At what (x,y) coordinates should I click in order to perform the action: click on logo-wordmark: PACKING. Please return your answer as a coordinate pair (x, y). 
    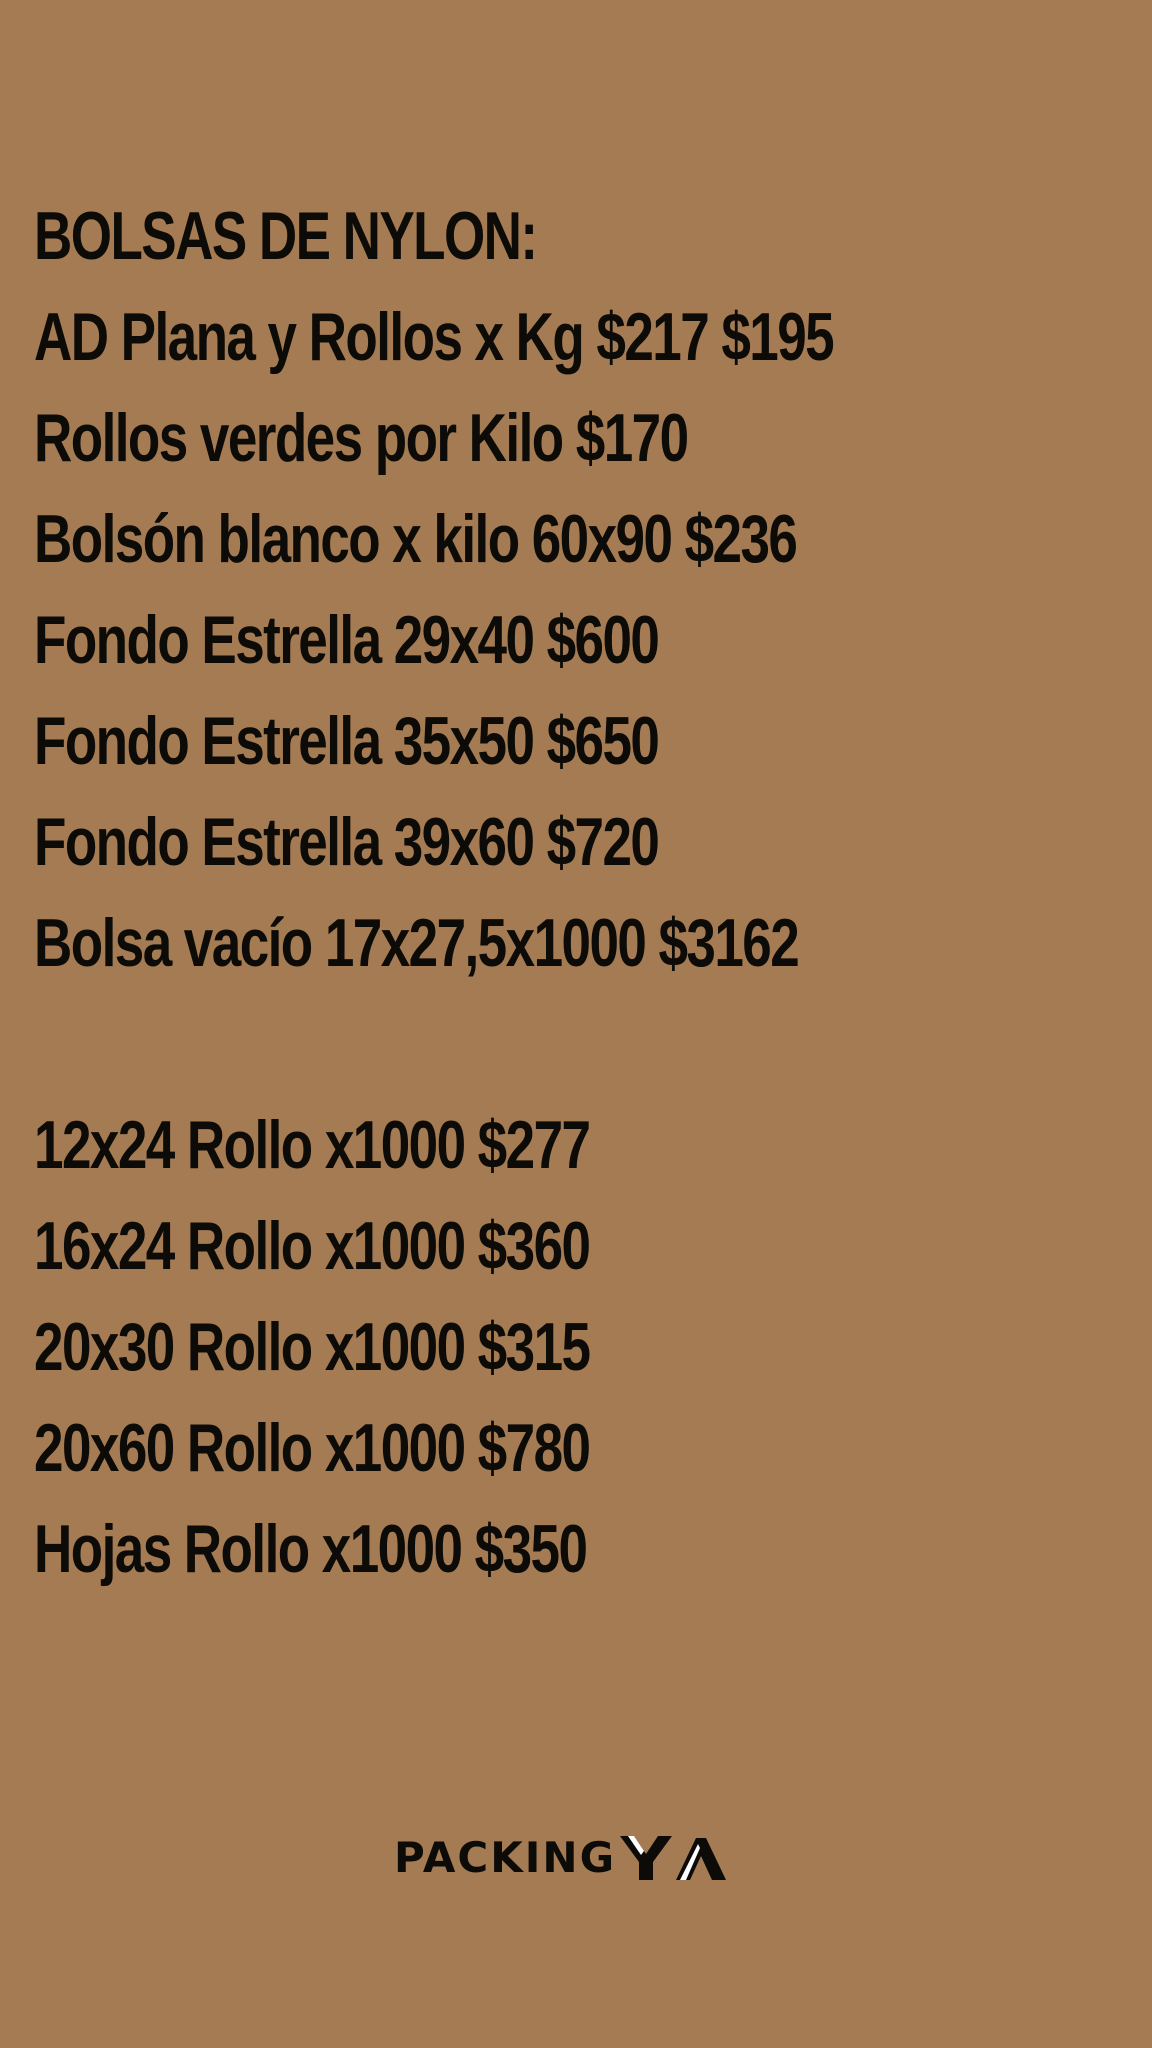
    Looking at the image, I should click on (505, 1857).